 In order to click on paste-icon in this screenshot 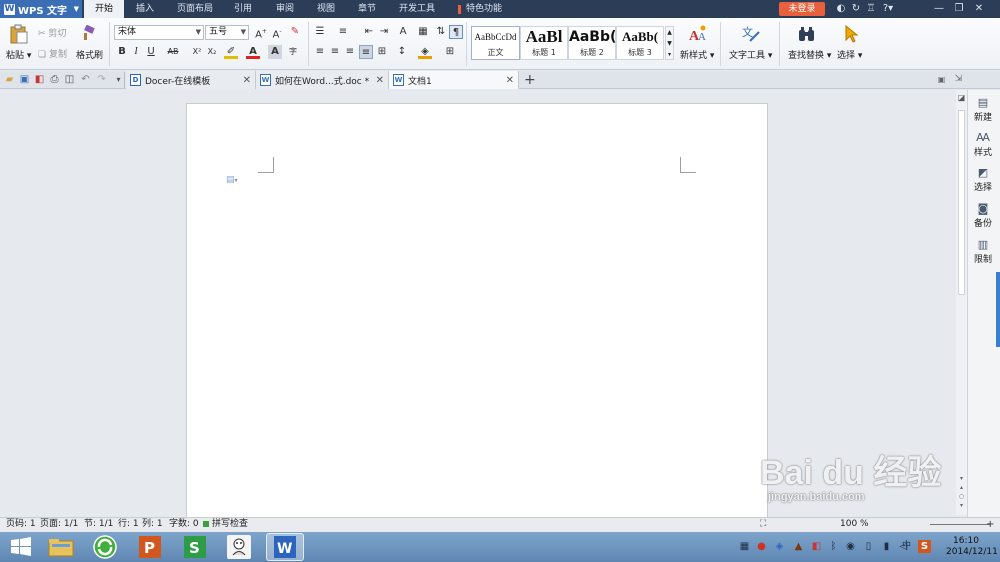, I will do `click(19, 34)`.